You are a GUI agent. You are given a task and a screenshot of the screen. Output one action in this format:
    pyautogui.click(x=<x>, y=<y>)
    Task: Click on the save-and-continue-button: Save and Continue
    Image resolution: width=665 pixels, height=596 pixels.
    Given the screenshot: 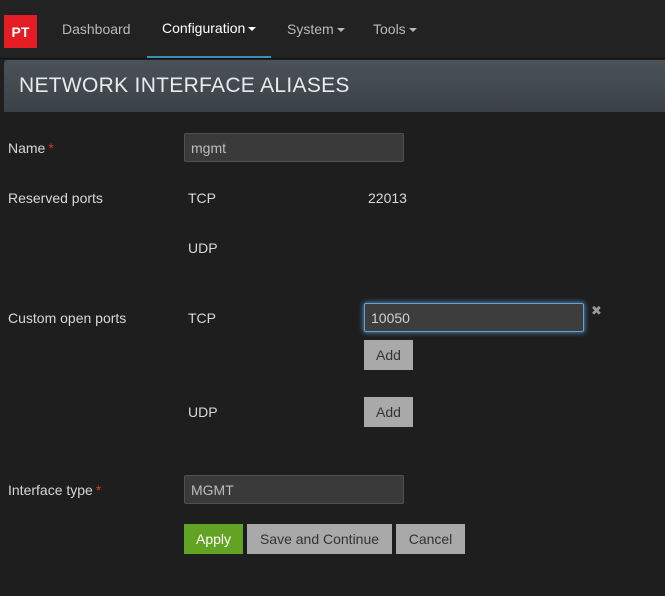 What is the action you would take?
    pyautogui.click(x=319, y=539)
    